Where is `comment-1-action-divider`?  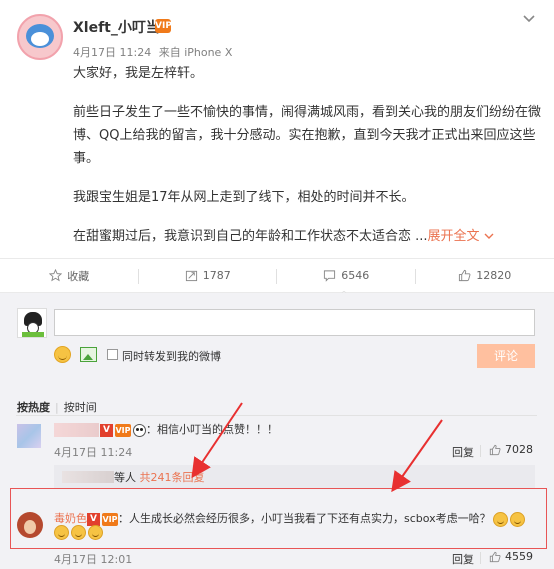
comment-1-action-divider is located at coordinates (480, 451).